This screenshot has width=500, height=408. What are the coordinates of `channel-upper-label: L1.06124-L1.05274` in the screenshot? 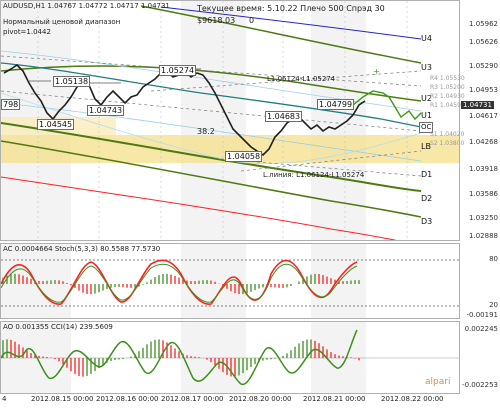 It's located at (301, 79).